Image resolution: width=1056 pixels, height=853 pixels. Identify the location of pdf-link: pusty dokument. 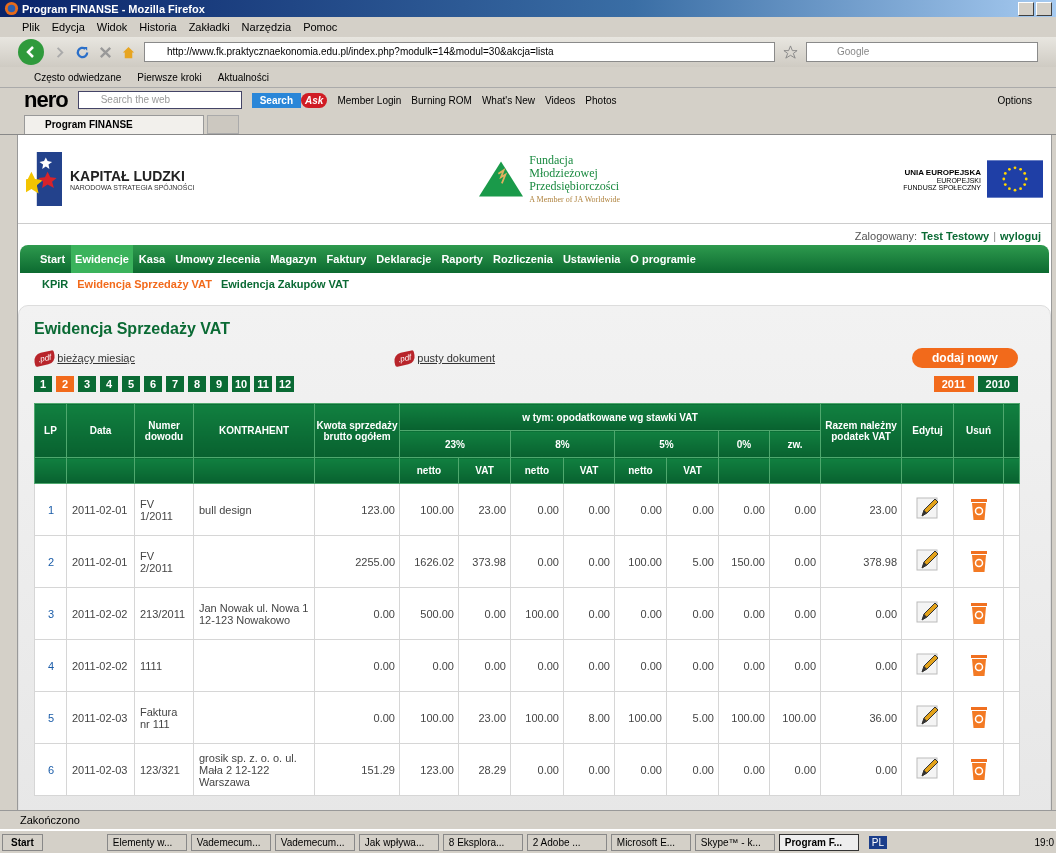
(456, 358).